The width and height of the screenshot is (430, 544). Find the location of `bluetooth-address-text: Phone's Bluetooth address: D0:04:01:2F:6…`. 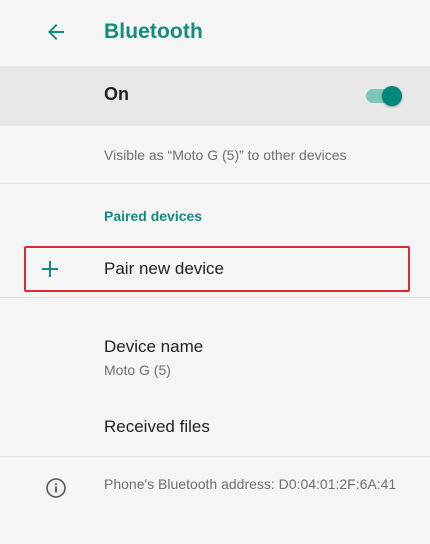

bluetooth-address-text: Phone's Bluetooth address: D0:04:01:2F:6… is located at coordinates (250, 484).